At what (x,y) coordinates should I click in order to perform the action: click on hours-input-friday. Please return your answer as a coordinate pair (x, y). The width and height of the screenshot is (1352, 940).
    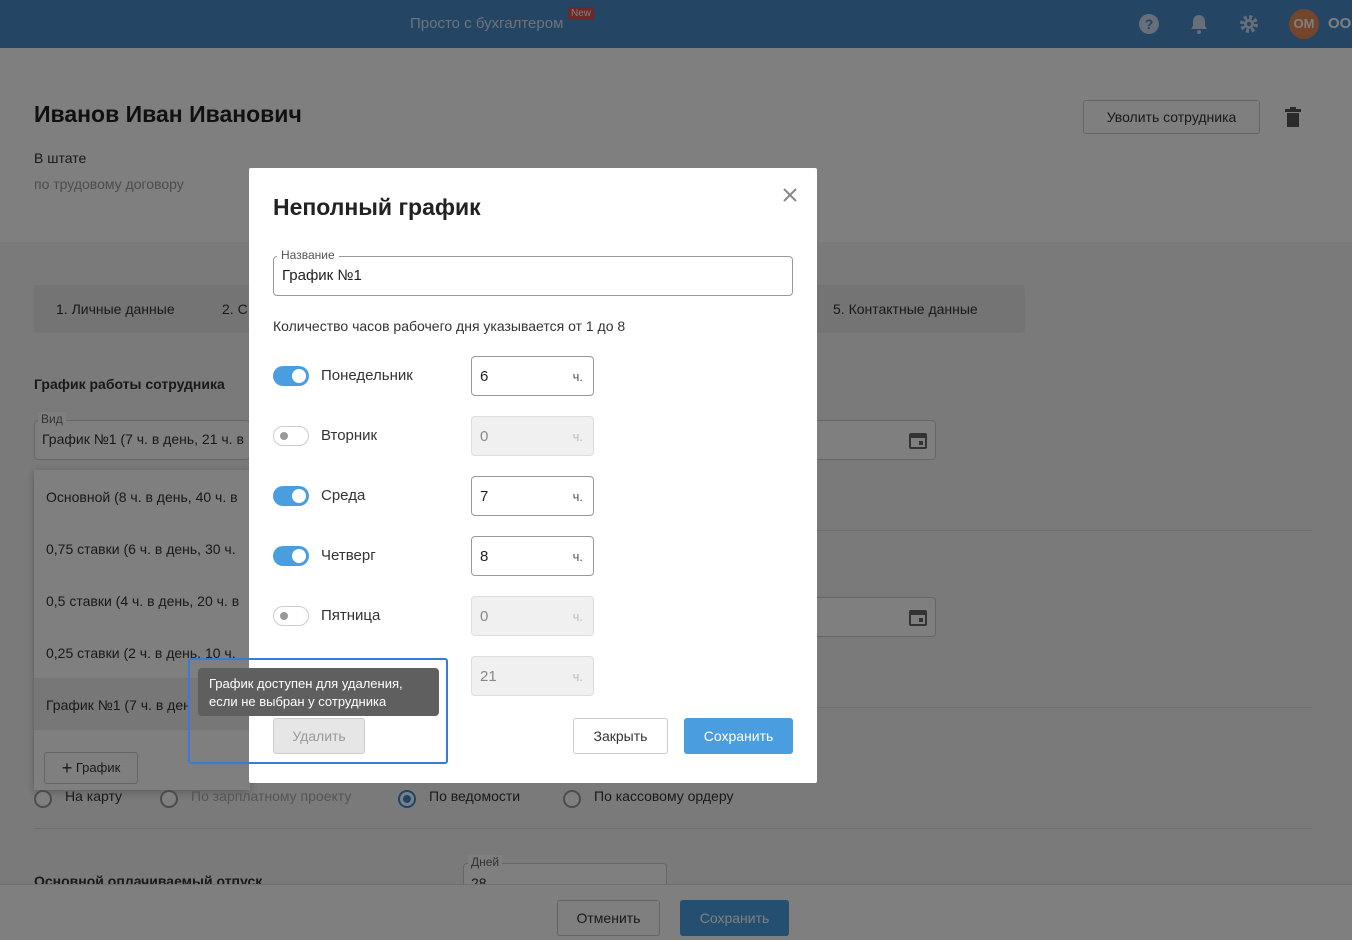
    Looking at the image, I should click on (515, 616).